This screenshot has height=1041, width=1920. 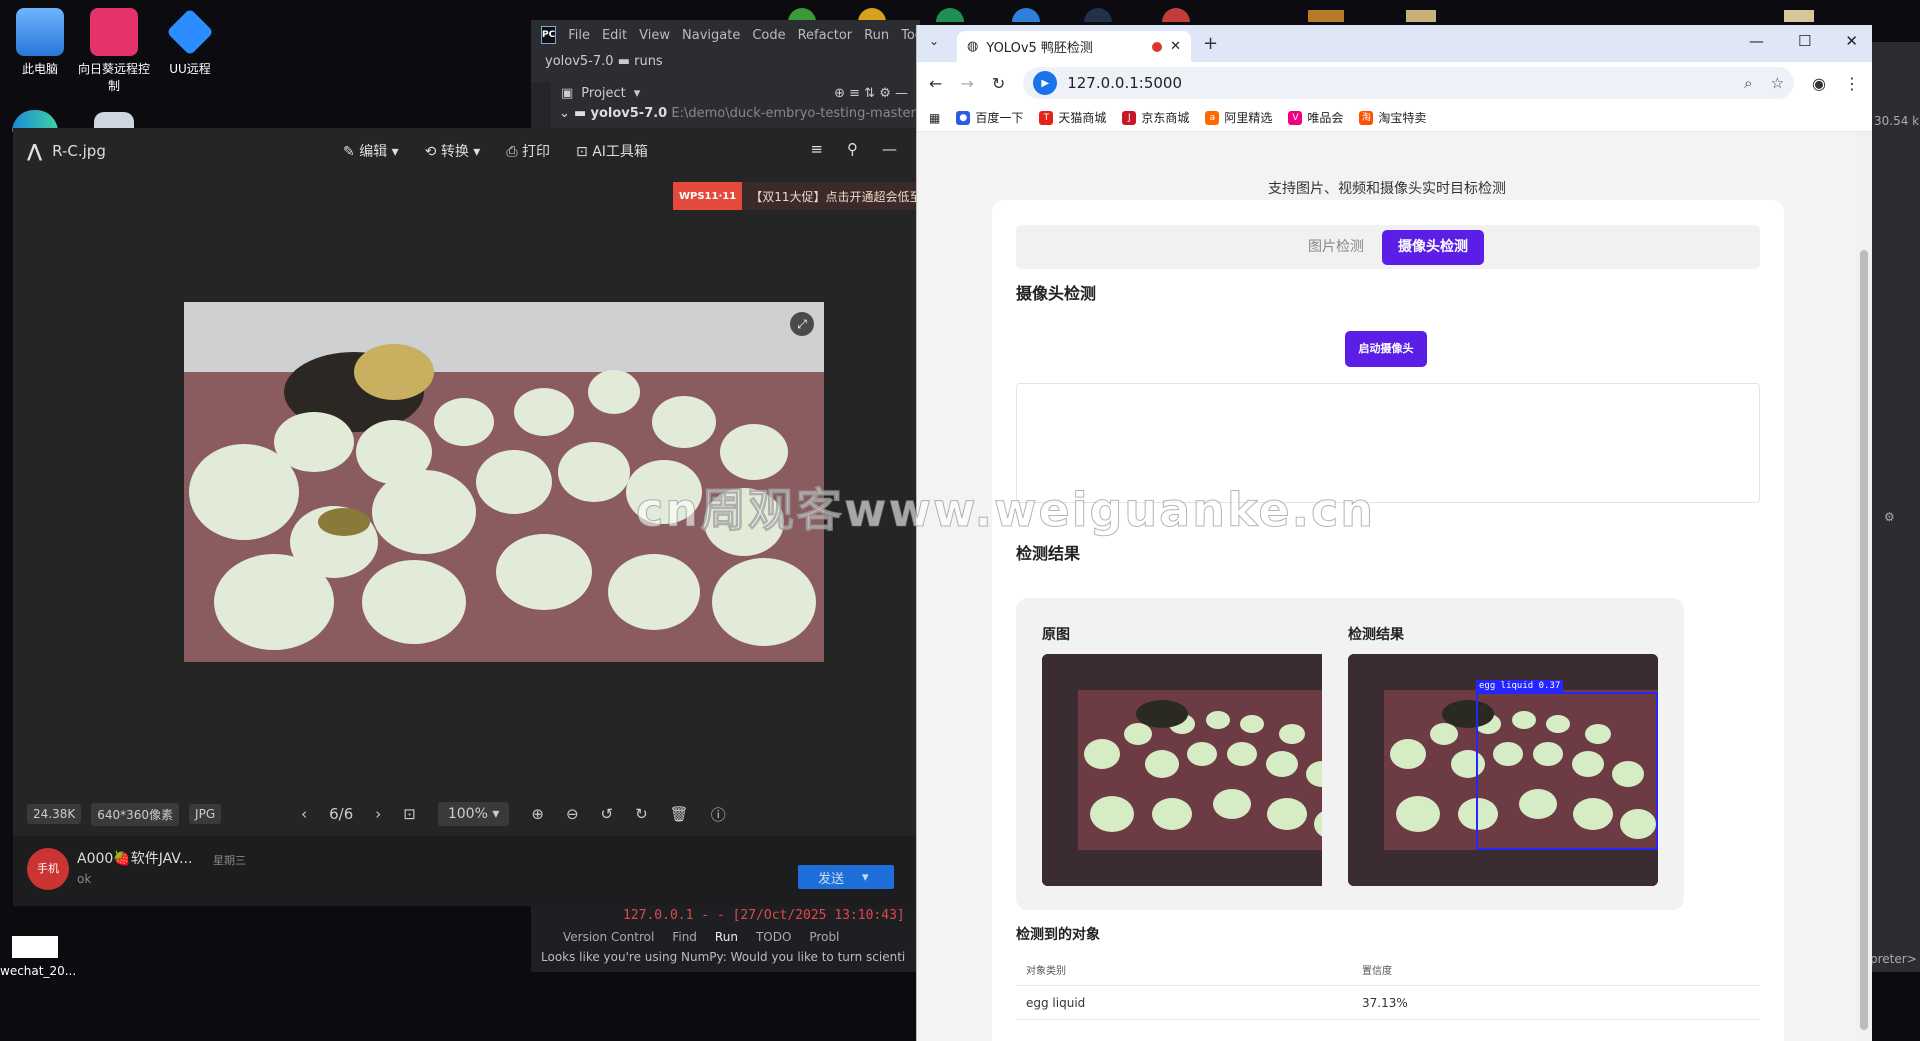 What do you see at coordinates (934, 118) in the screenshot?
I see `apps-grid-icon: ▦` at bounding box center [934, 118].